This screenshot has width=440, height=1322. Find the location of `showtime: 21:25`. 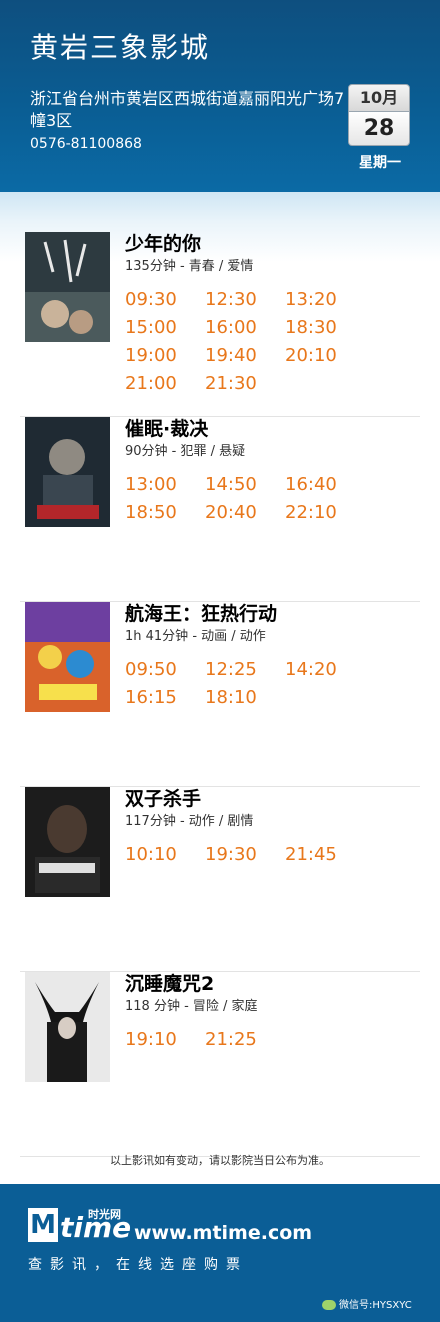

showtime: 21:25 is located at coordinates (245, 1040).